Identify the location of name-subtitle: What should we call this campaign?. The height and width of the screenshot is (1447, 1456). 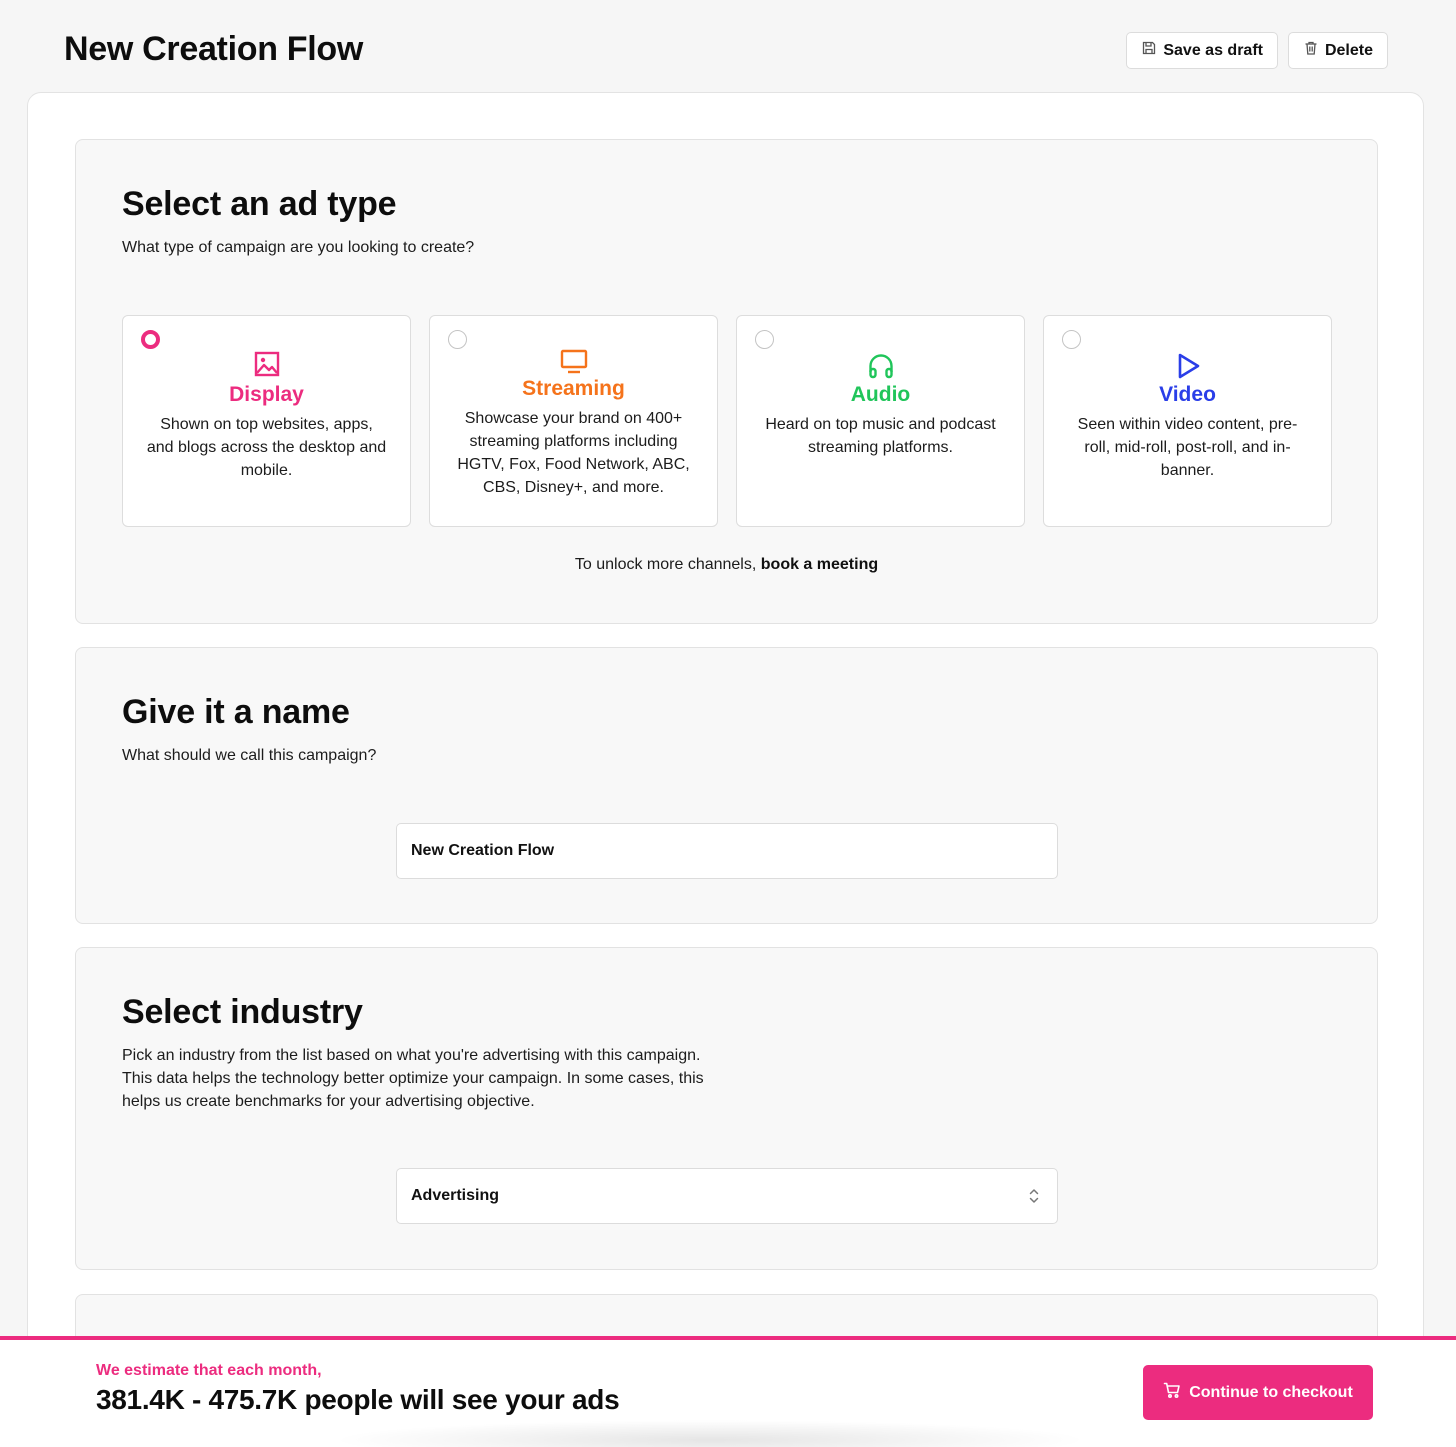
(249, 755).